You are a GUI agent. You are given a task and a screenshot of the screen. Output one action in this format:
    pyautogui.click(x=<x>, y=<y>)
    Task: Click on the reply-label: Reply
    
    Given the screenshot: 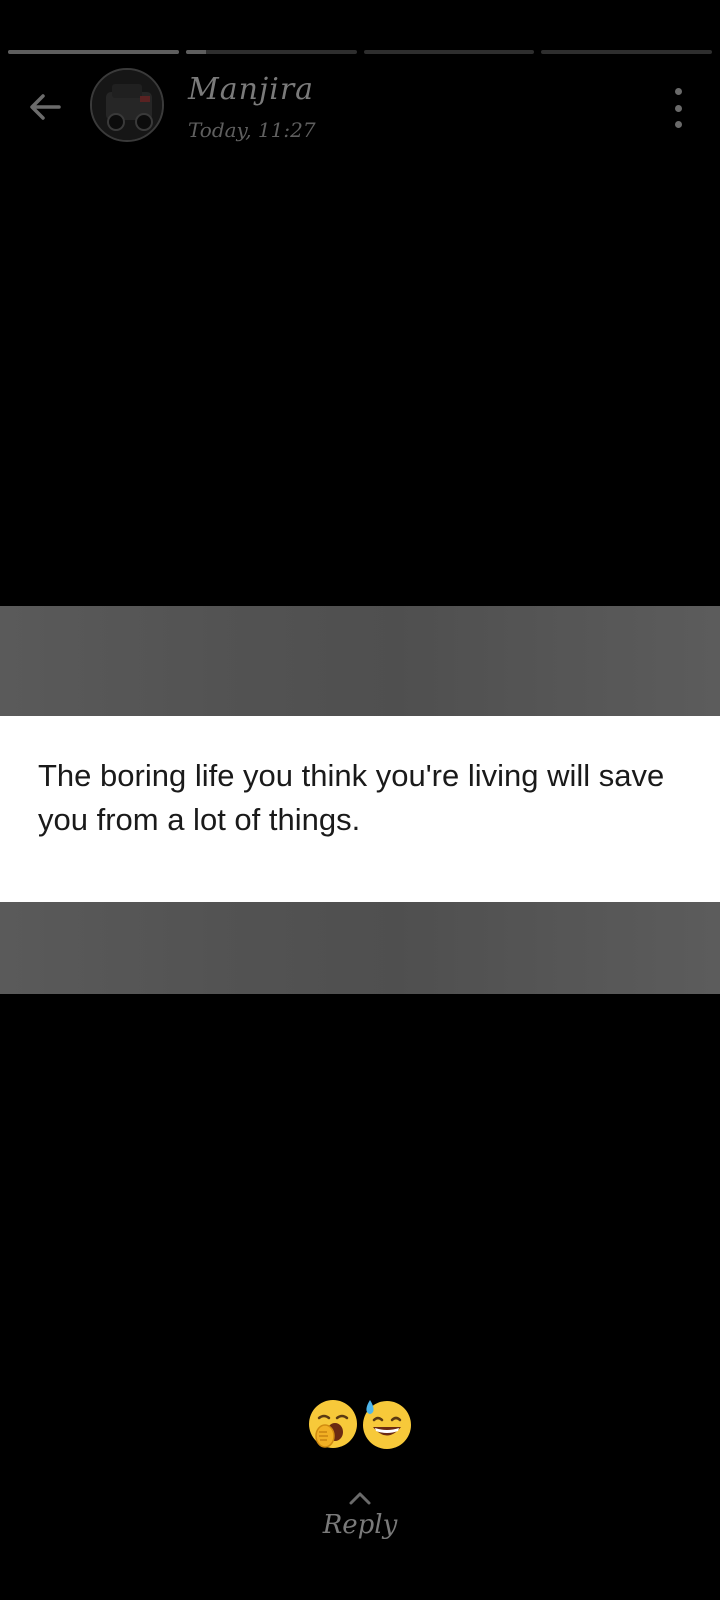 What is the action you would take?
    pyautogui.click(x=360, y=1525)
    